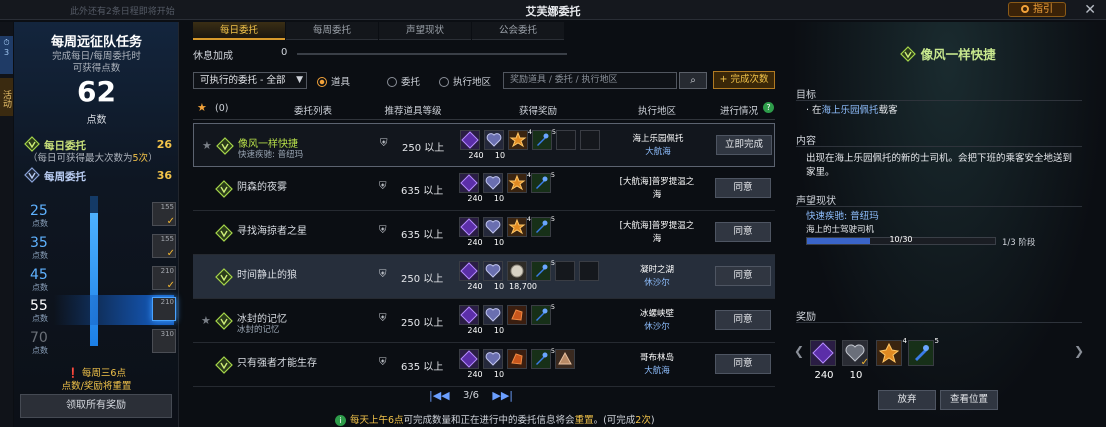 This screenshot has width=1106, height=427. I want to click on guide-icon, so click(1025, 9).